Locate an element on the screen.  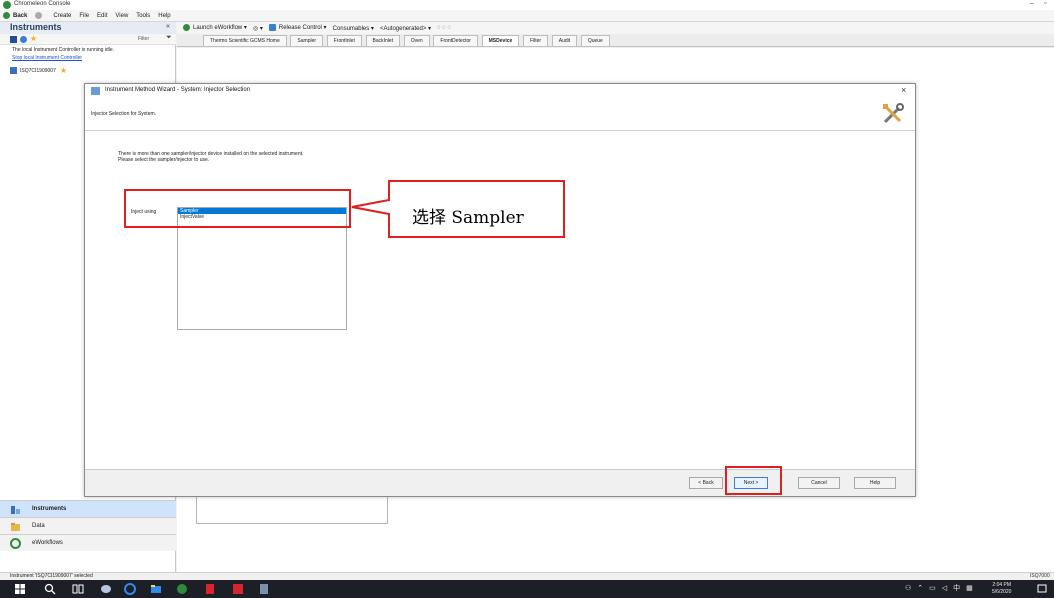
tray-chevron-icon: ⌃ is located at coordinates (920, 588).